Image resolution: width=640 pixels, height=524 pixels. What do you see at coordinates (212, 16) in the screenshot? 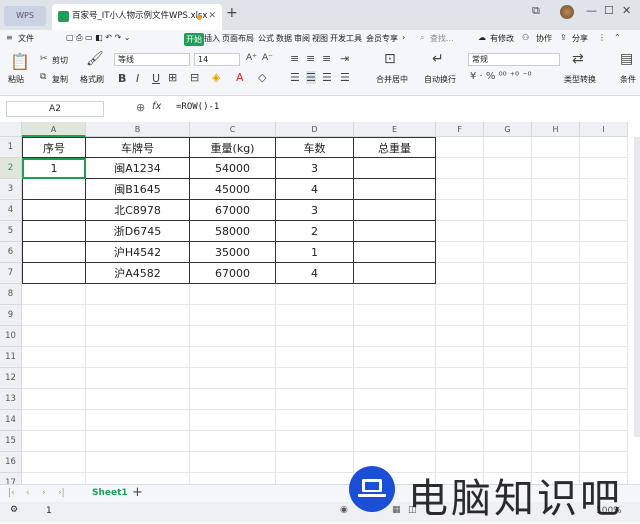
I see `close-tab-icon: ✕` at bounding box center [212, 16].